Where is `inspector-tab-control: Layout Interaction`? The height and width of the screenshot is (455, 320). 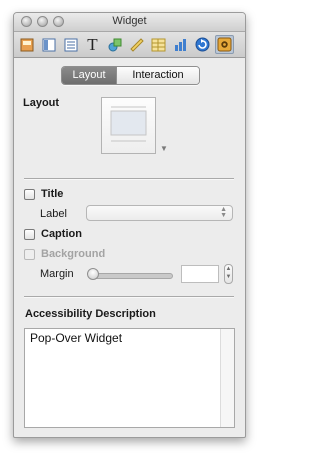
inspector-tab-control: Layout Interaction is located at coordinates (130, 75).